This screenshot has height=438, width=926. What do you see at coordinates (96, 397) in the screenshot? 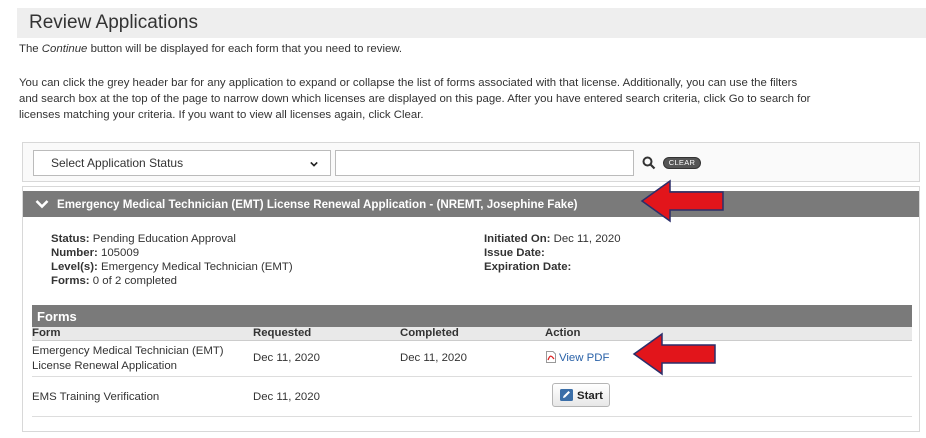
I see `form-name: EMS Training Verification` at bounding box center [96, 397].